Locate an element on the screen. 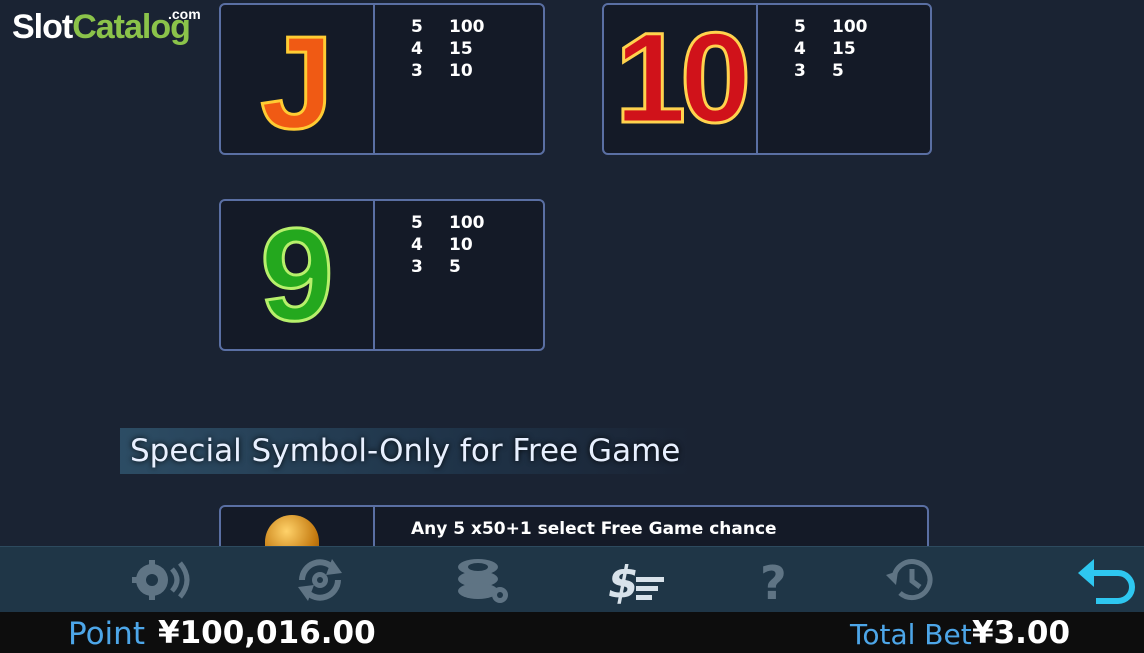  back-icon is located at coordinates (1106, 581).